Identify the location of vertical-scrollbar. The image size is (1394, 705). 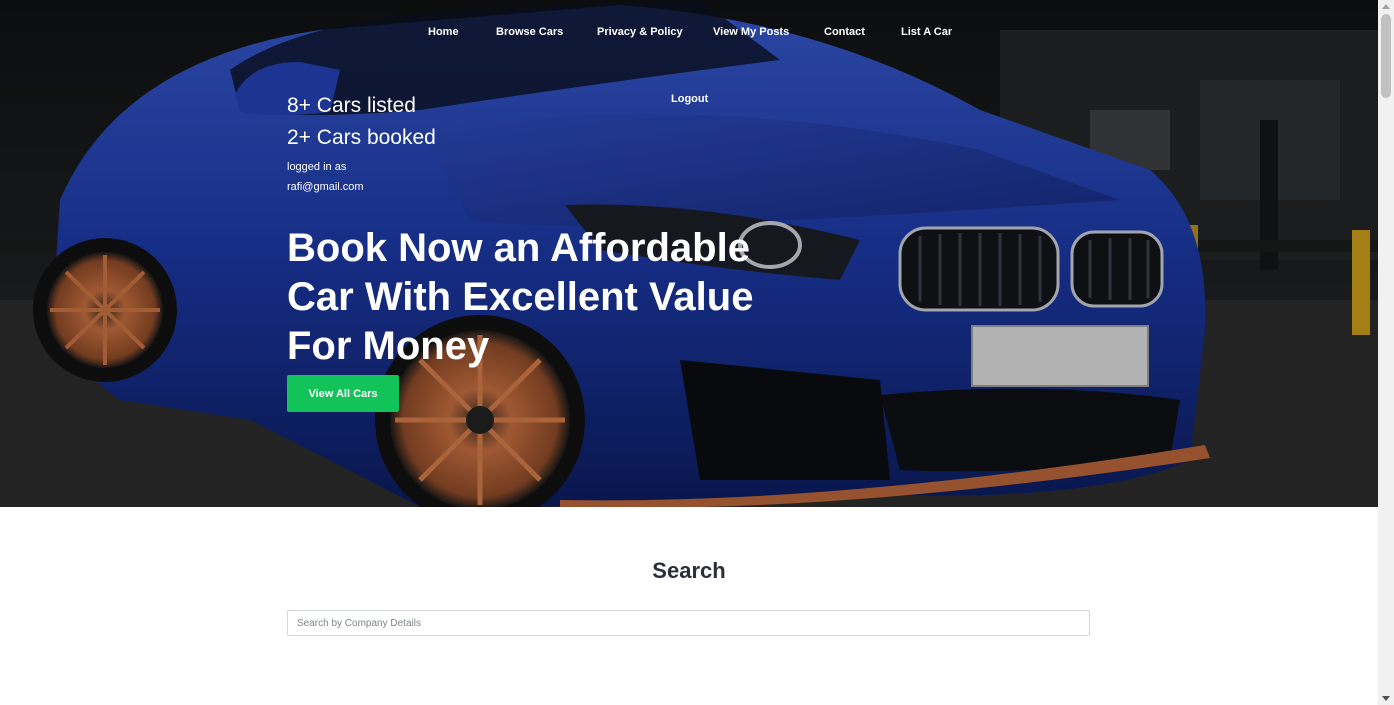
(1386, 352).